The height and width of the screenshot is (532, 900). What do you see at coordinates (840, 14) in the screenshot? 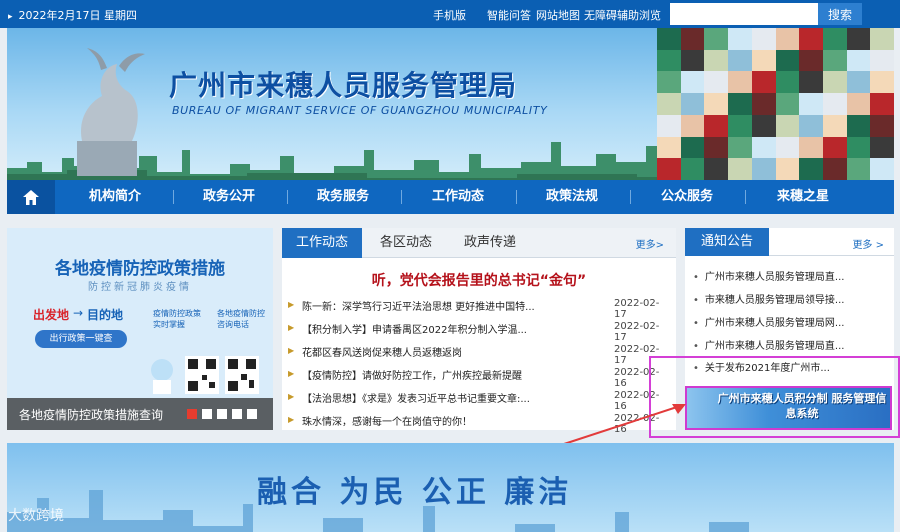
I see `search-button: 搜索` at bounding box center [840, 14].